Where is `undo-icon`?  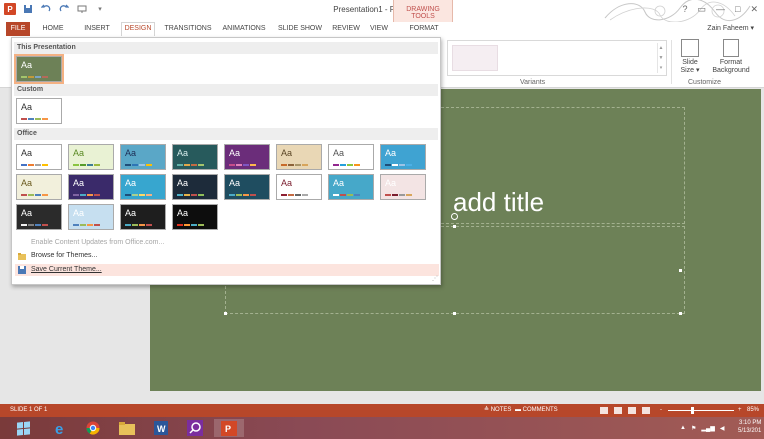
undo-icon is located at coordinates (46, 9).